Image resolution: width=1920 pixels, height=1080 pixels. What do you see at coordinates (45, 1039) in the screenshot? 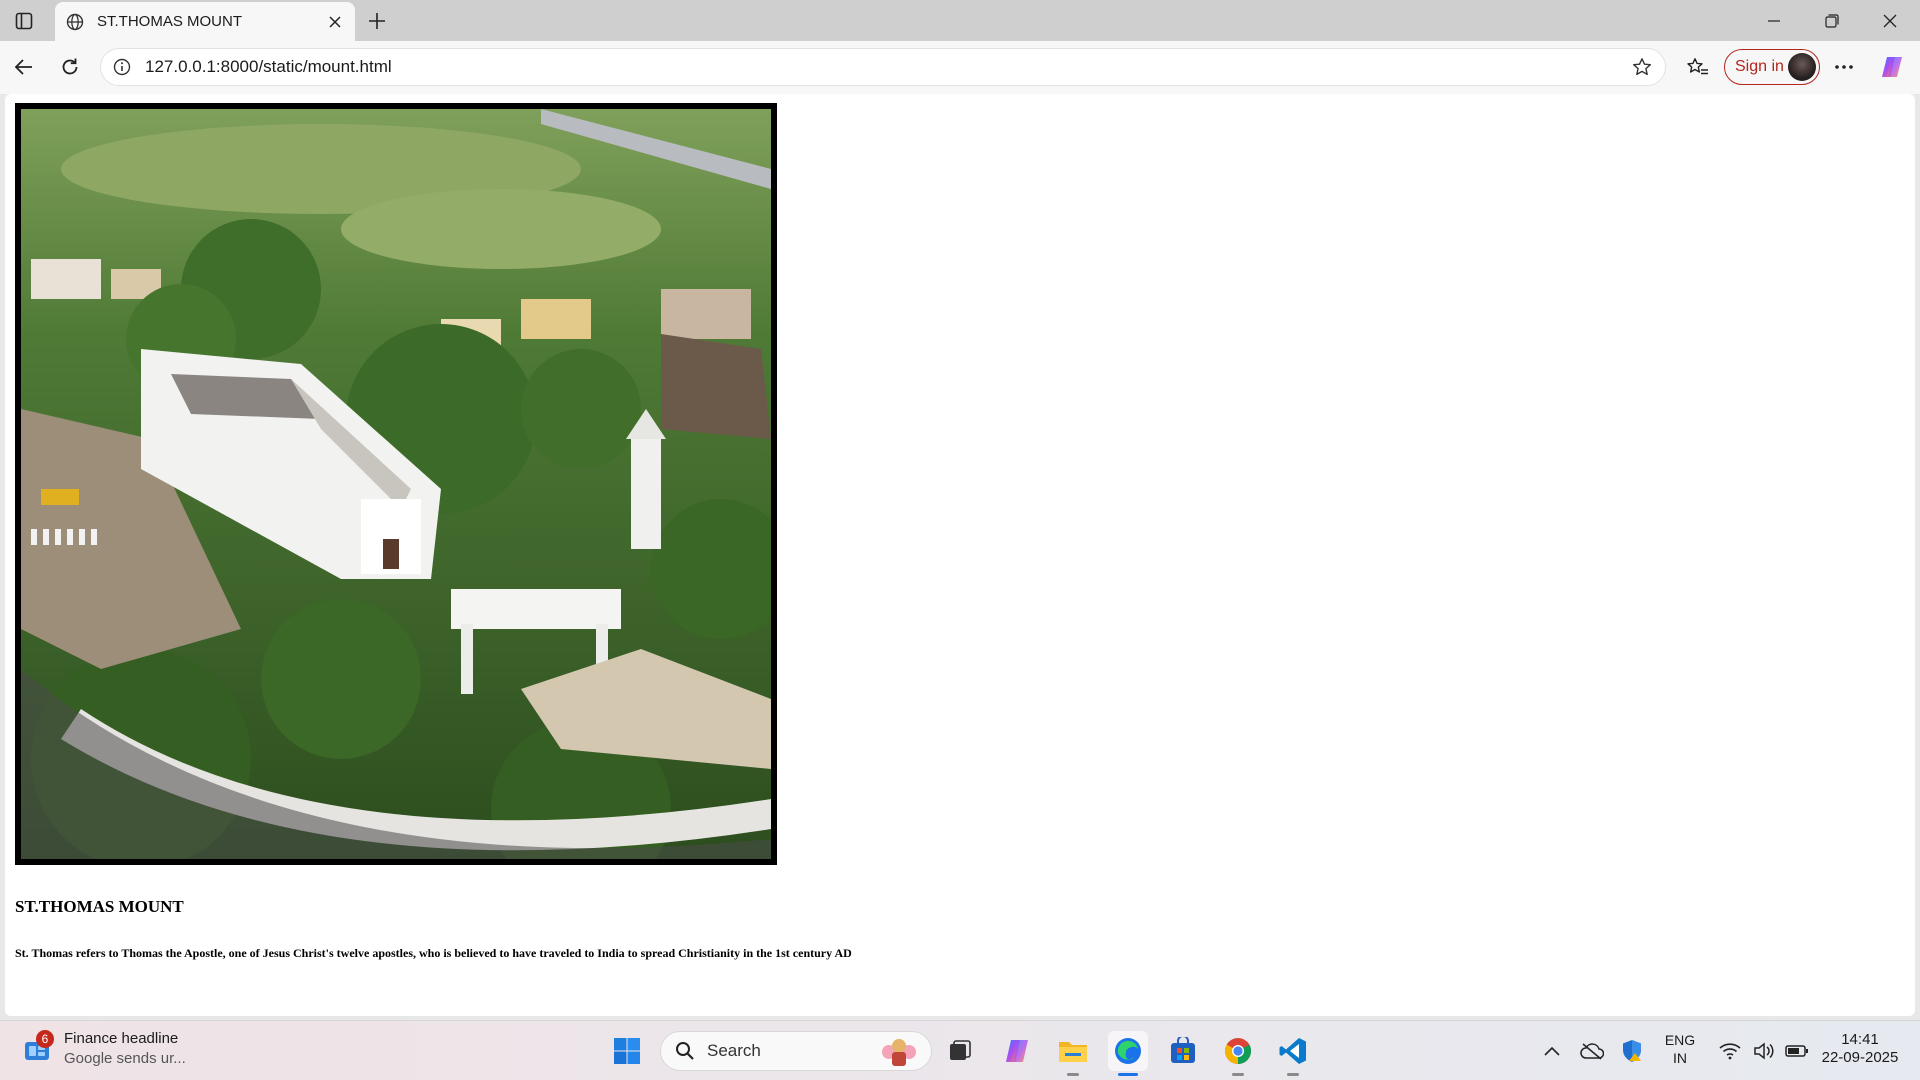
I see `notification-badge: 6` at bounding box center [45, 1039].